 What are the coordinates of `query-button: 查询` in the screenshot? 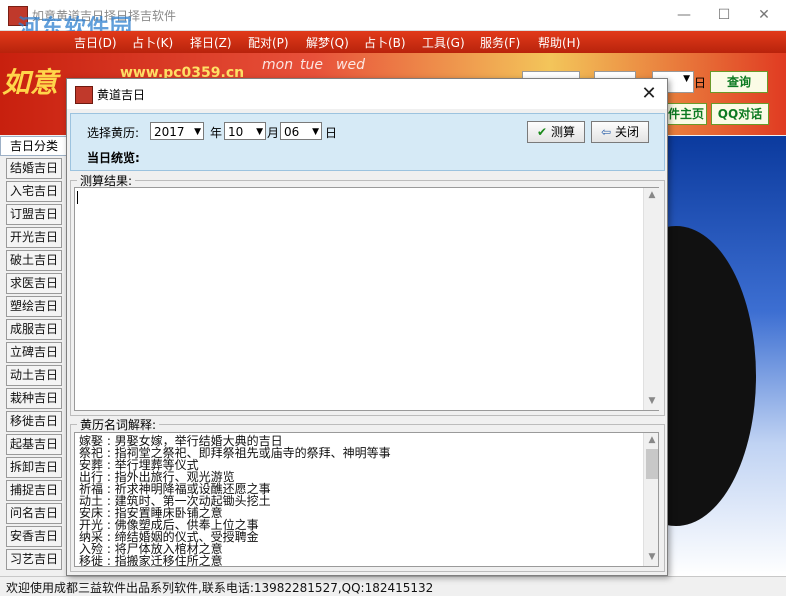 It's located at (739, 82).